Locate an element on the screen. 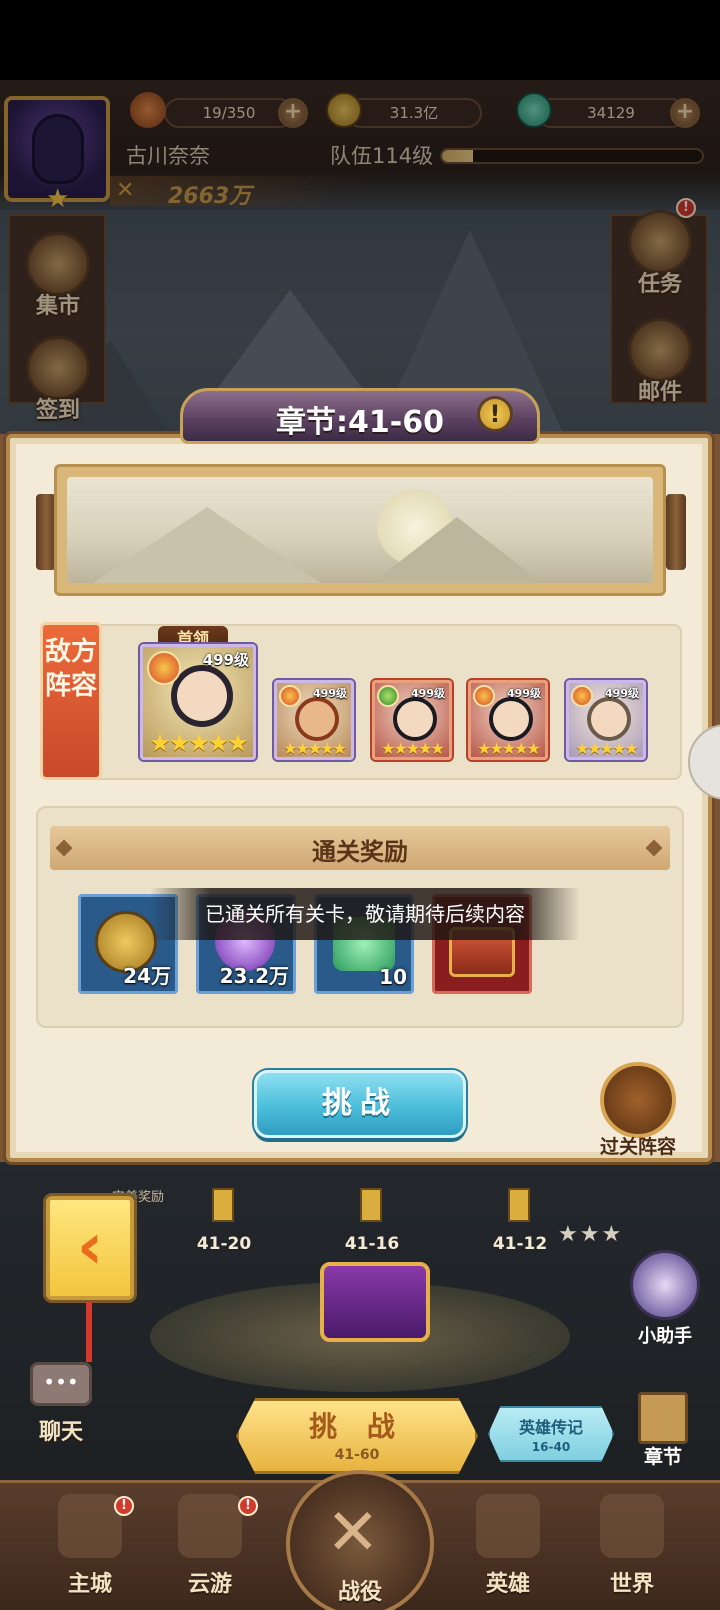  enemy-lineup-tag: 敌方阵容 is located at coordinates (71, 701).